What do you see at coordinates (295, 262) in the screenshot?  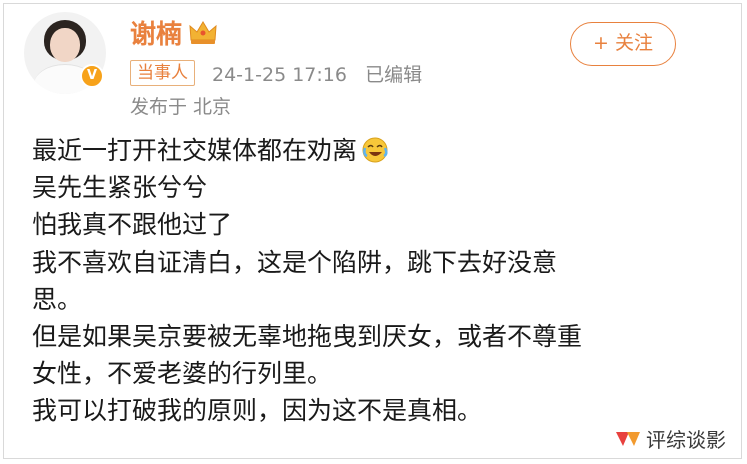 I see `post-line: 我不喜欢自证清白，这是个陷阱，跳下去好没意` at bounding box center [295, 262].